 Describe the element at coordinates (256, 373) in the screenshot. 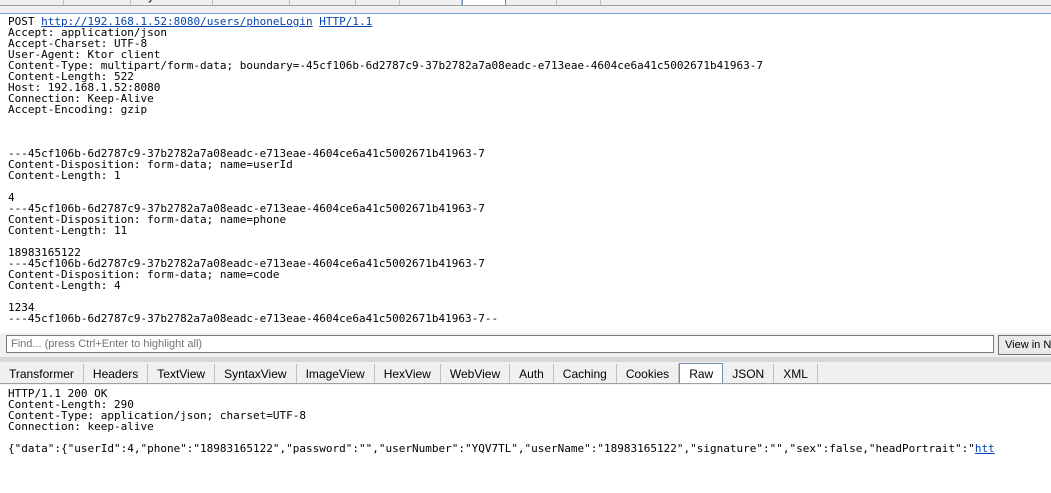

I see `response-tab-syntaxview: SyntaxView` at that location.